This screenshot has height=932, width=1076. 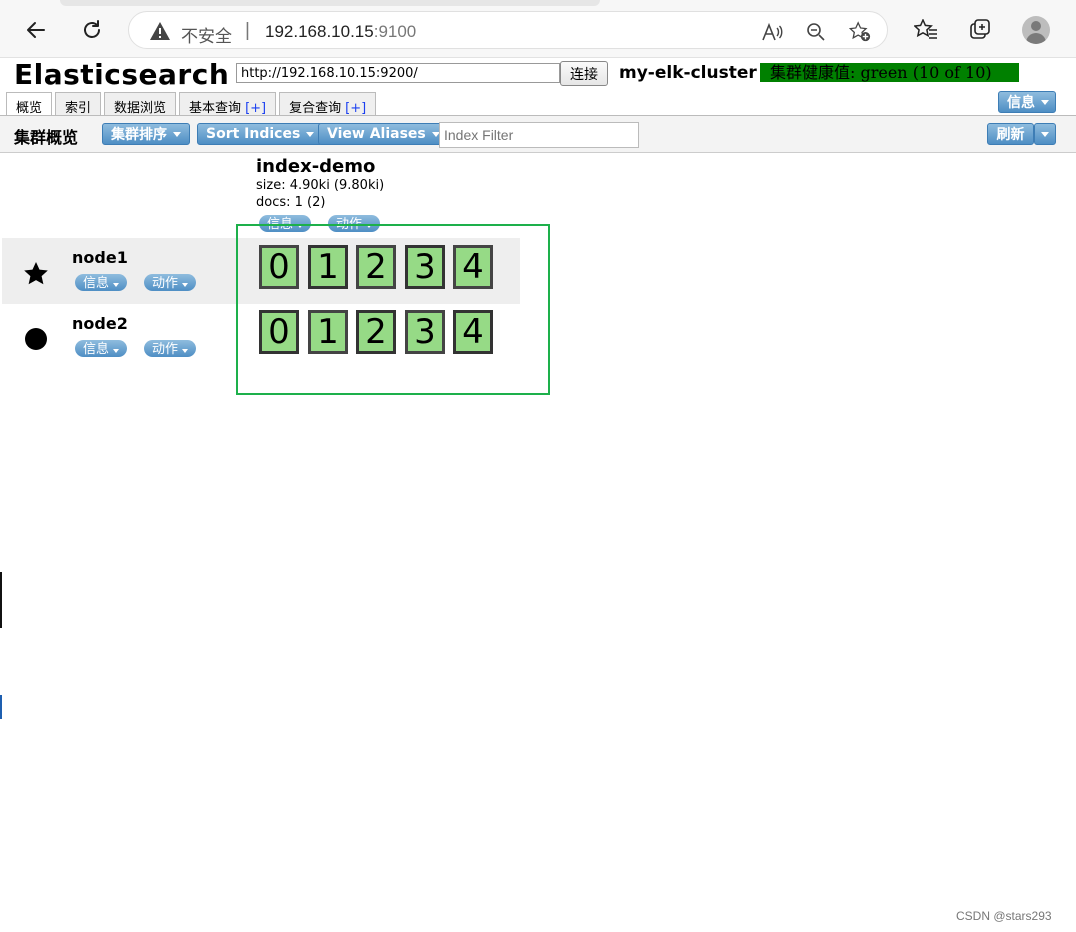 What do you see at coordinates (688, 73) in the screenshot?
I see `cluster-name: my-elk-cluster` at bounding box center [688, 73].